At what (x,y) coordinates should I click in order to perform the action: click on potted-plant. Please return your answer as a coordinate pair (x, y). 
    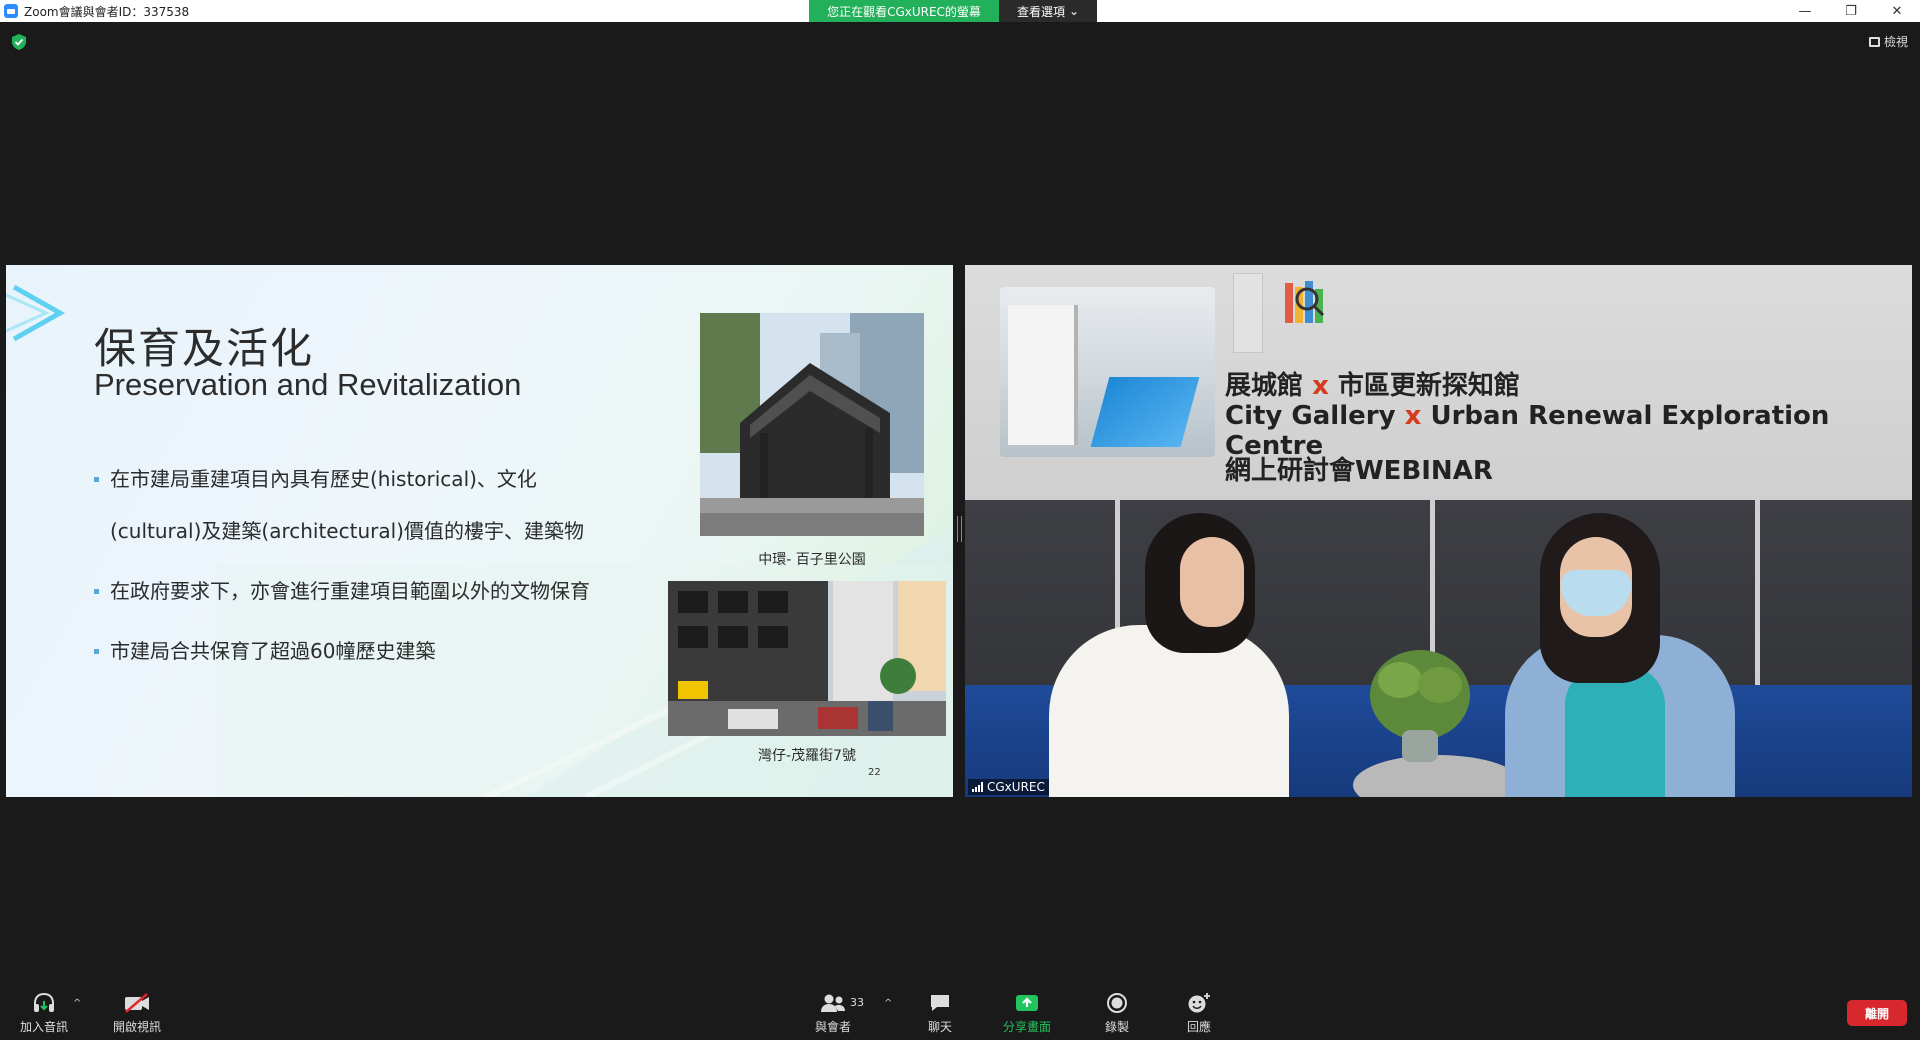
    Looking at the image, I should click on (1420, 706).